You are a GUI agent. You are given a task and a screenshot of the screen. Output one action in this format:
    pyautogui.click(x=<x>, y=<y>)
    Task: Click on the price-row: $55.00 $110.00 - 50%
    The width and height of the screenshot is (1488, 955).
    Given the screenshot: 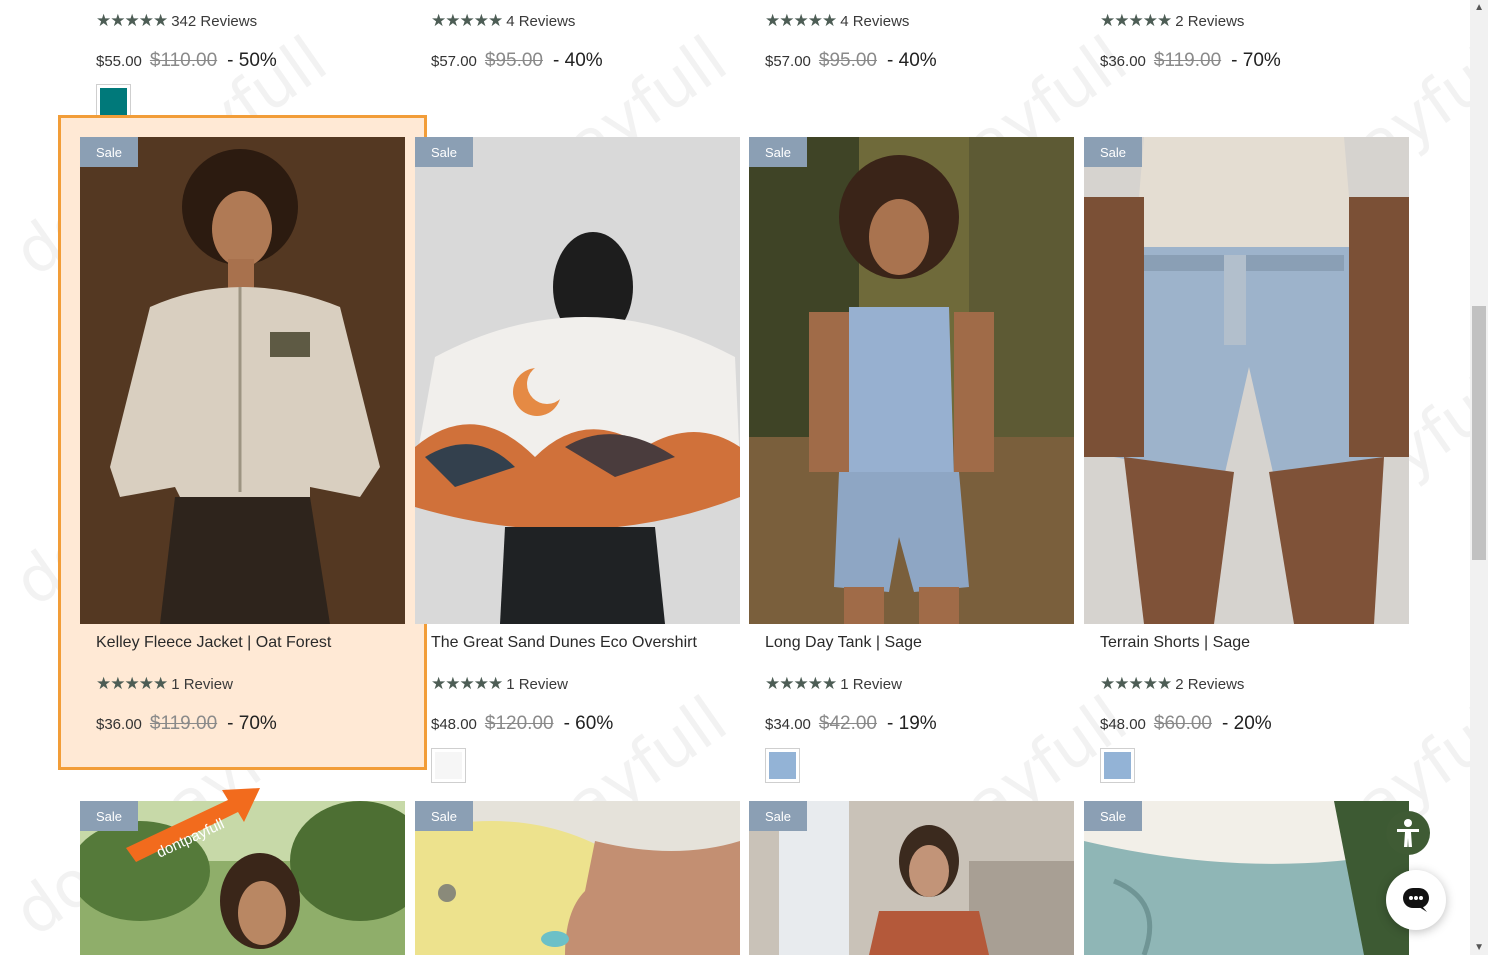 What is the action you would take?
    pyautogui.click(x=186, y=61)
    